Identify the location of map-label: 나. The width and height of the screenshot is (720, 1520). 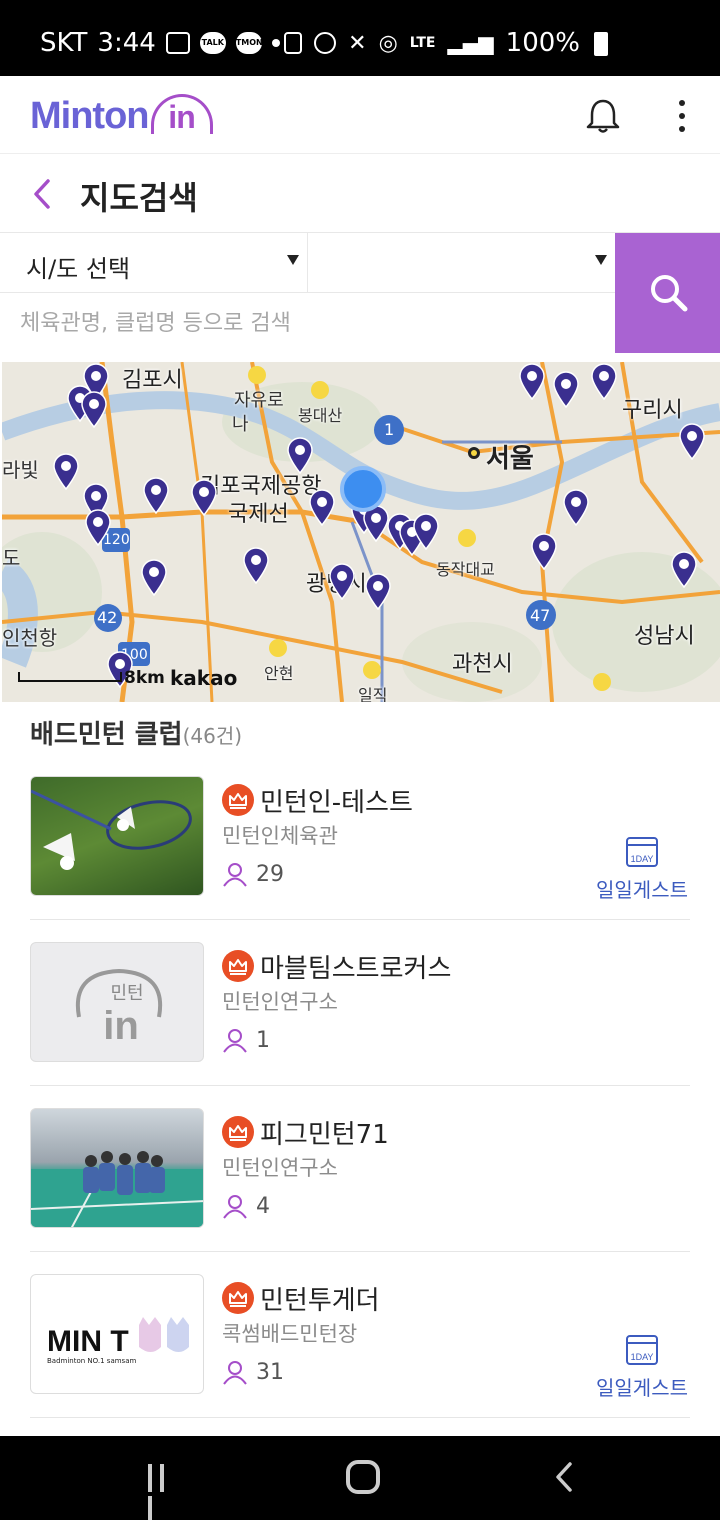
(240, 424).